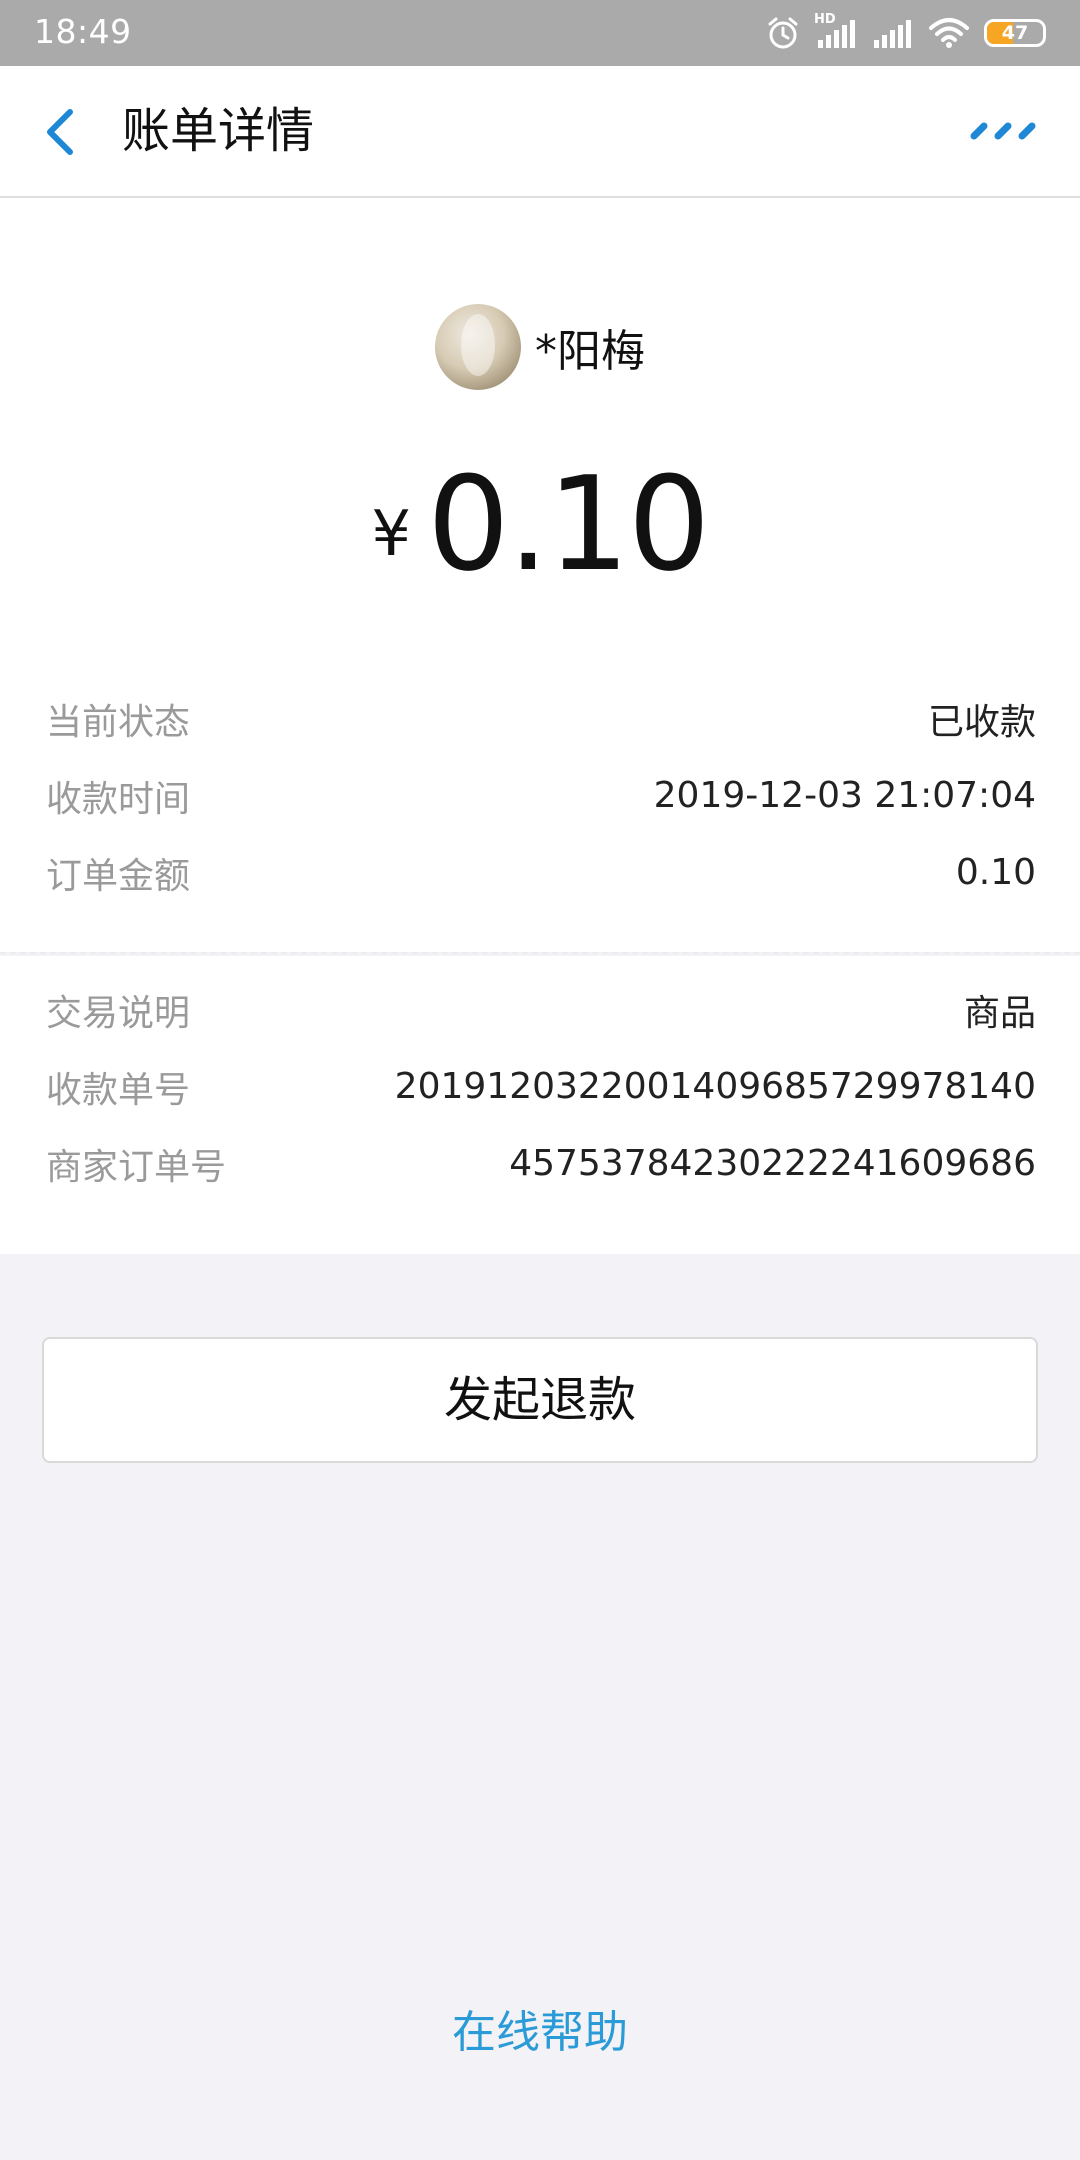 Image resolution: width=1080 pixels, height=2160 pixels. I want to click on detail-row-order-amount: 订单金额 0.10, so click(541, 872).